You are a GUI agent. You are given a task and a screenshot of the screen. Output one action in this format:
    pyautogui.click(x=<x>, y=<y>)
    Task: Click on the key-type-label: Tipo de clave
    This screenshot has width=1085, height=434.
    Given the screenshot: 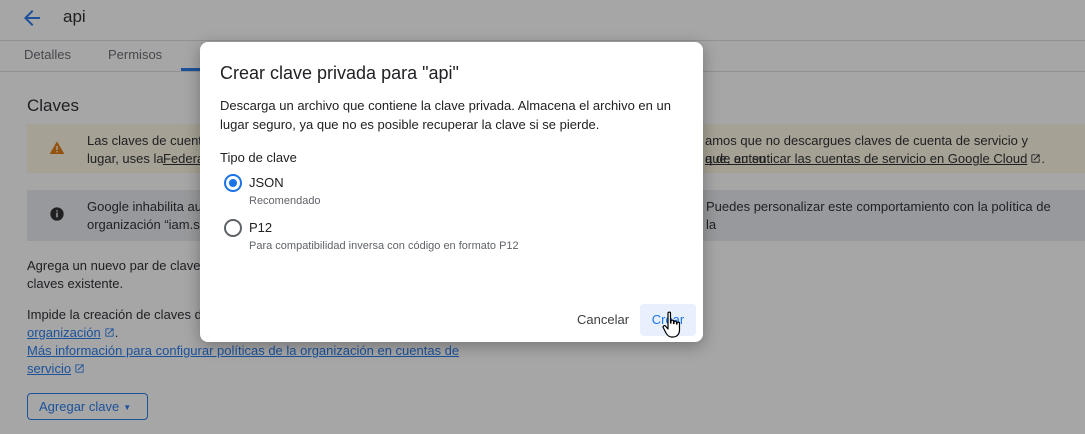 What is the action you would take?
    pyautogui.click(x=258, y=157)
    